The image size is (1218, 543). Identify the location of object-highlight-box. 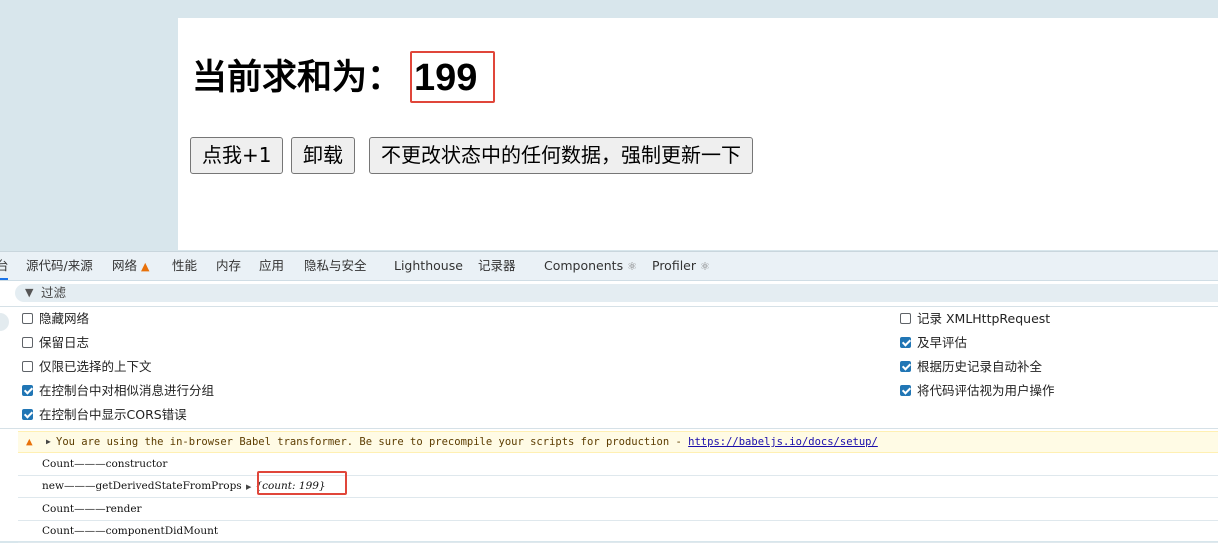
(302, 483).